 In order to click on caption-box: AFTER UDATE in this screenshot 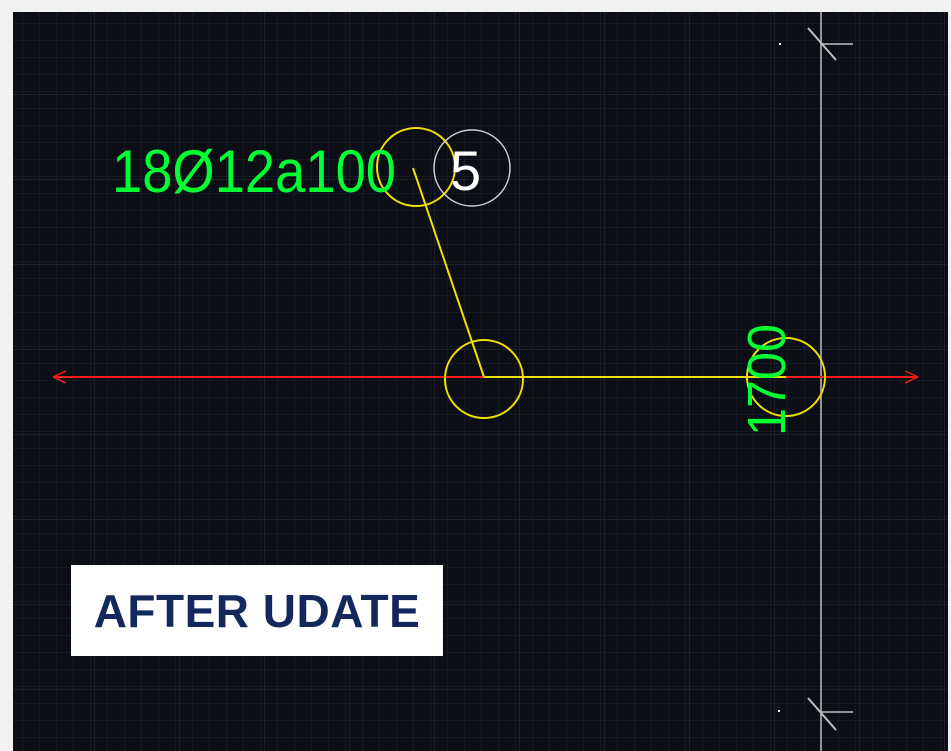, I will do `click(257, 610)`.